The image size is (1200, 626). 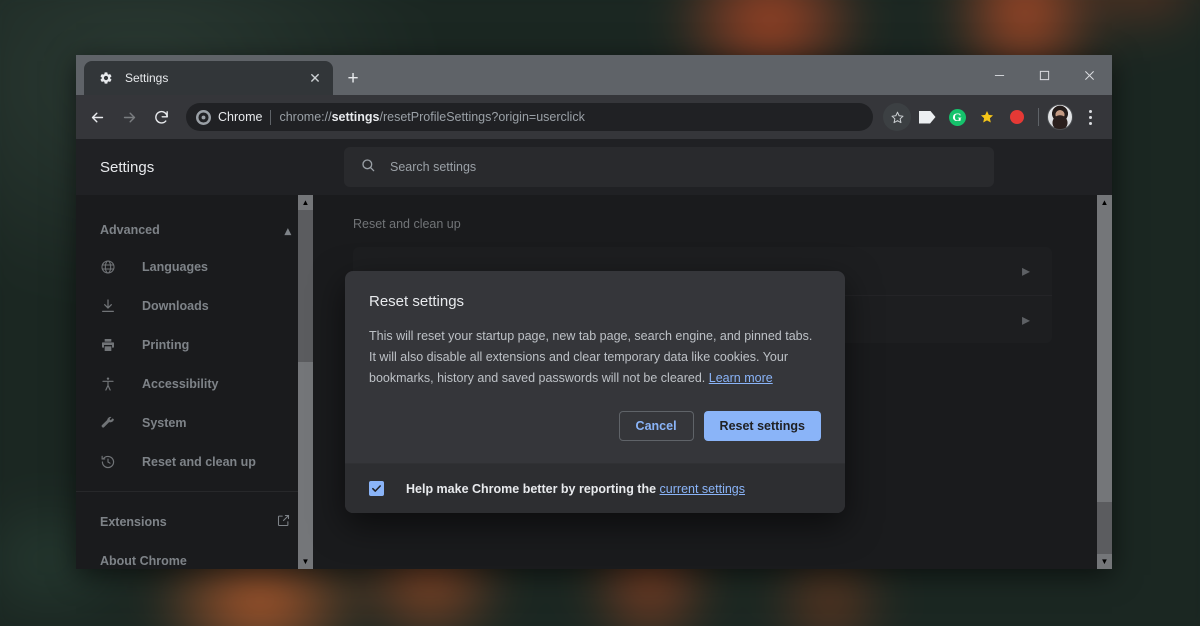 I want to click on minimize-button, so click(x=999, y=75).